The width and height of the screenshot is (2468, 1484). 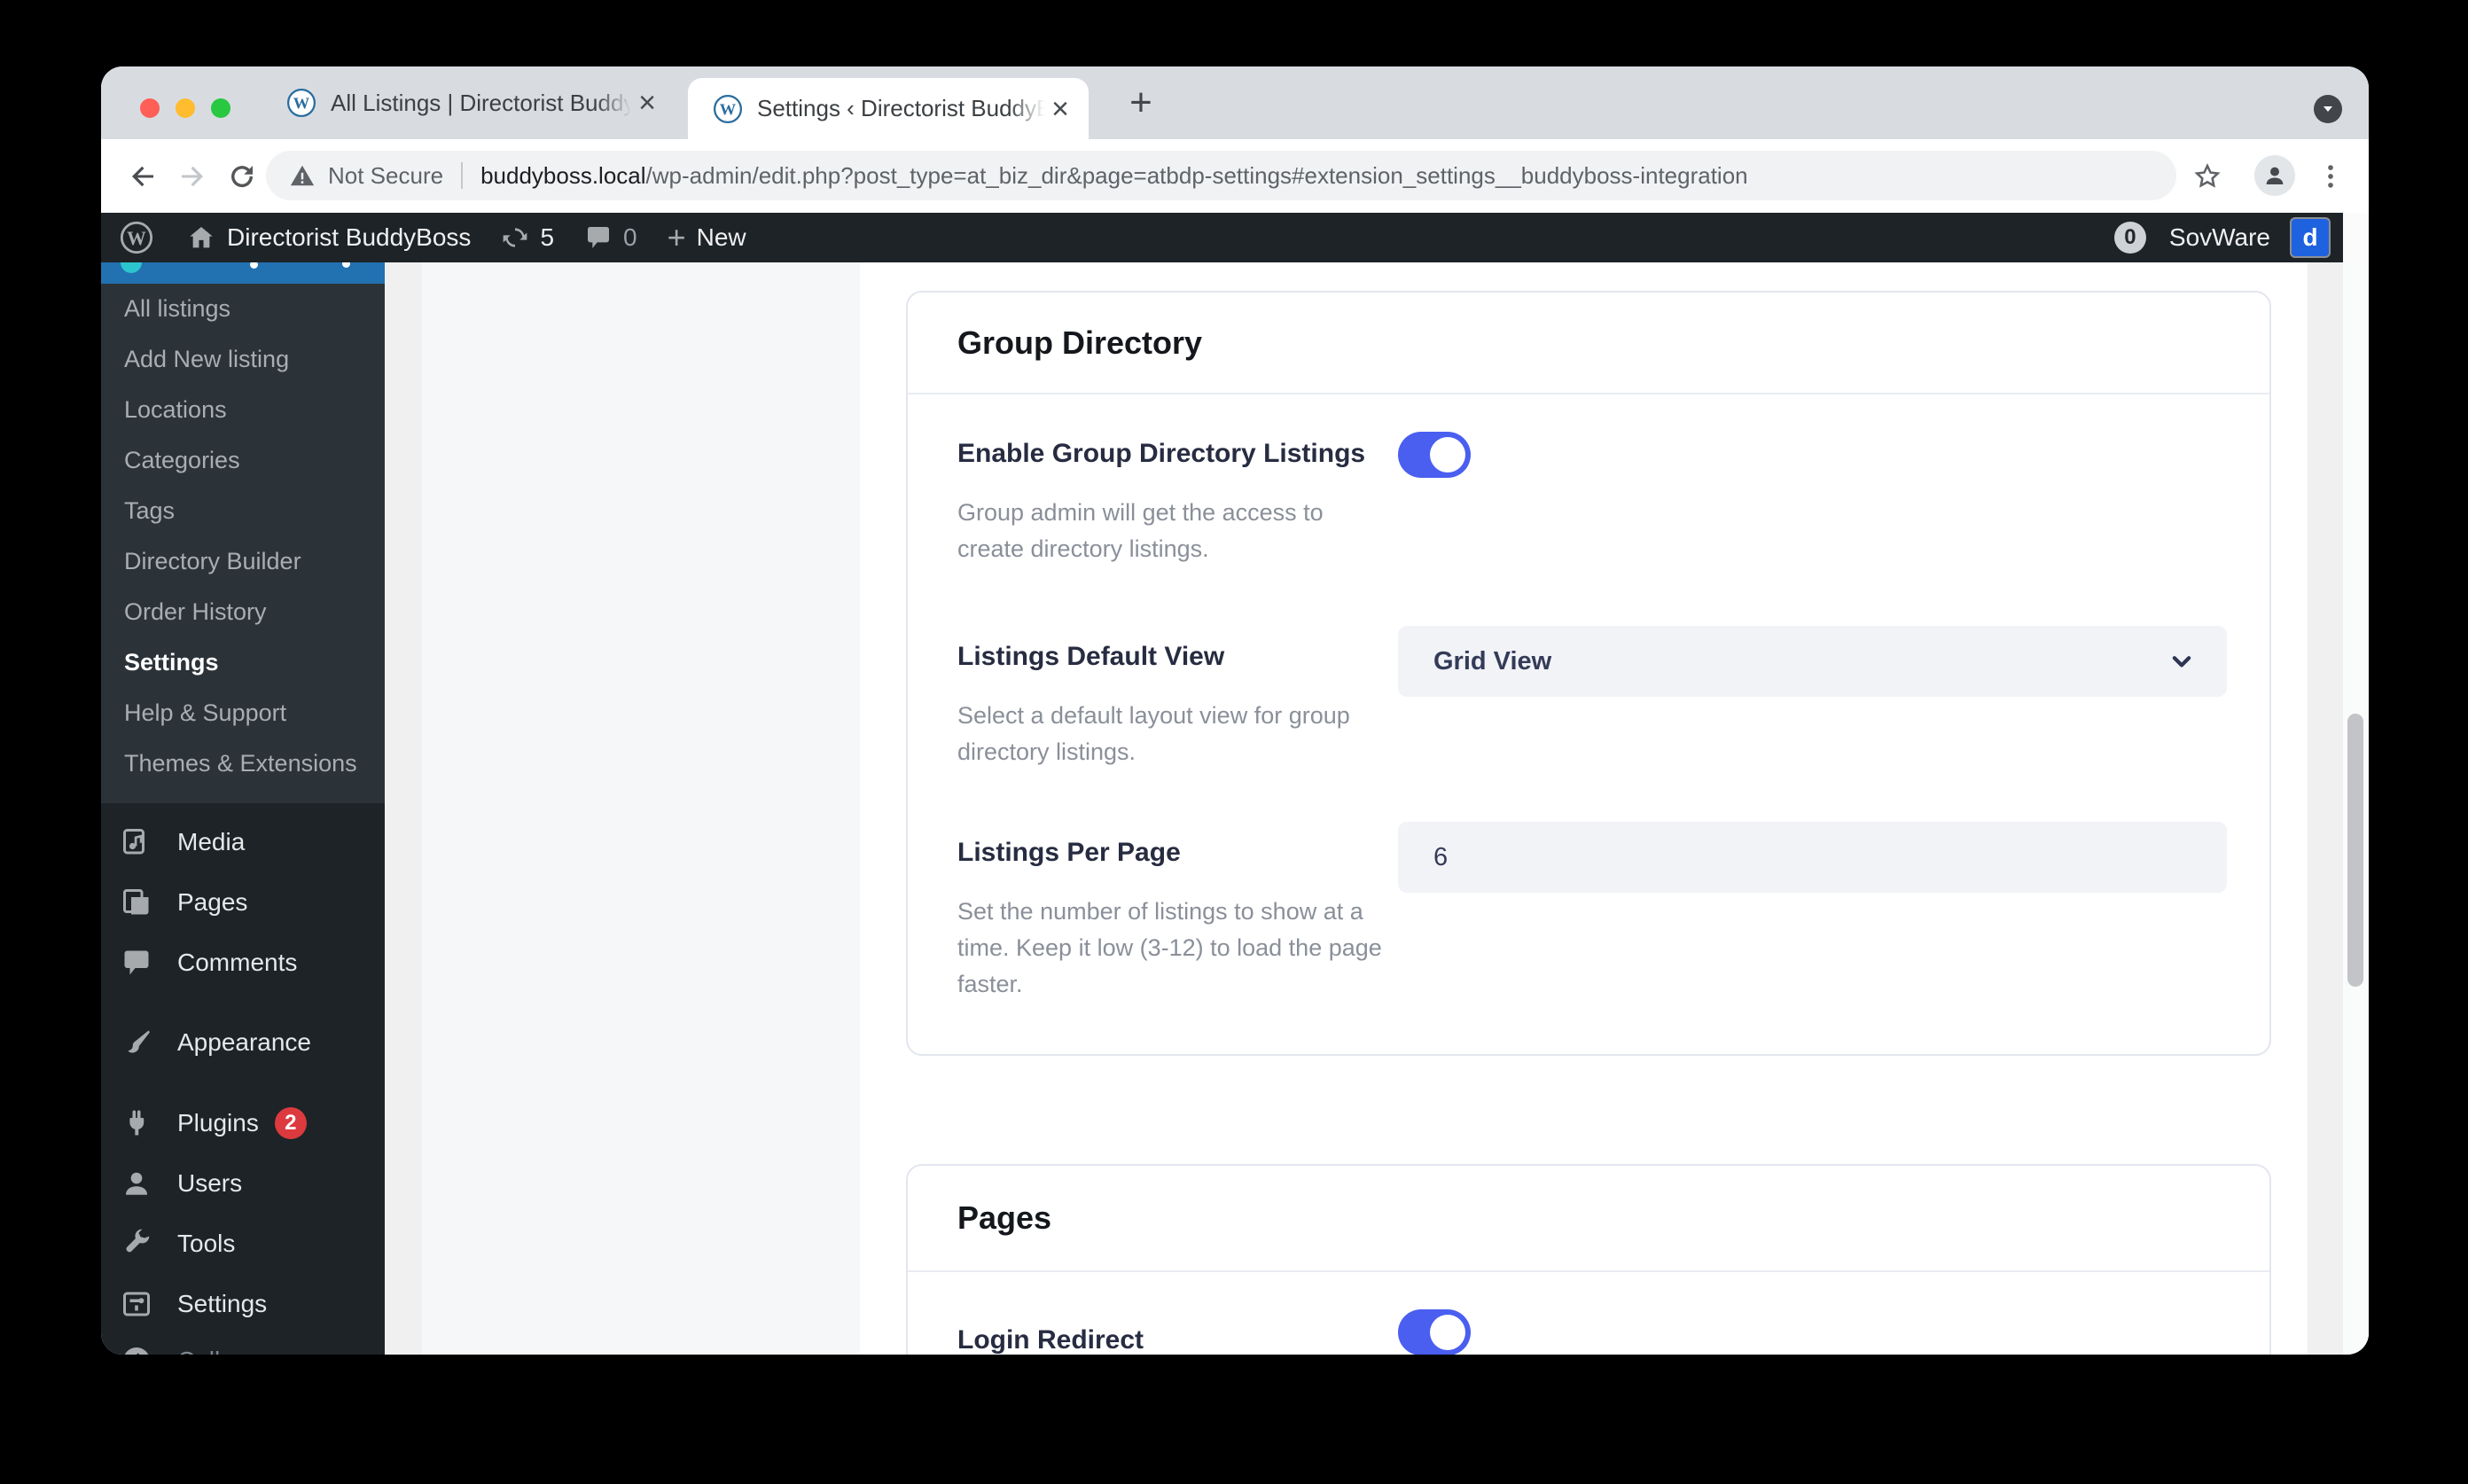 I want to click on sidebar-item-label: Plugins, so click(x=218, y=1122).